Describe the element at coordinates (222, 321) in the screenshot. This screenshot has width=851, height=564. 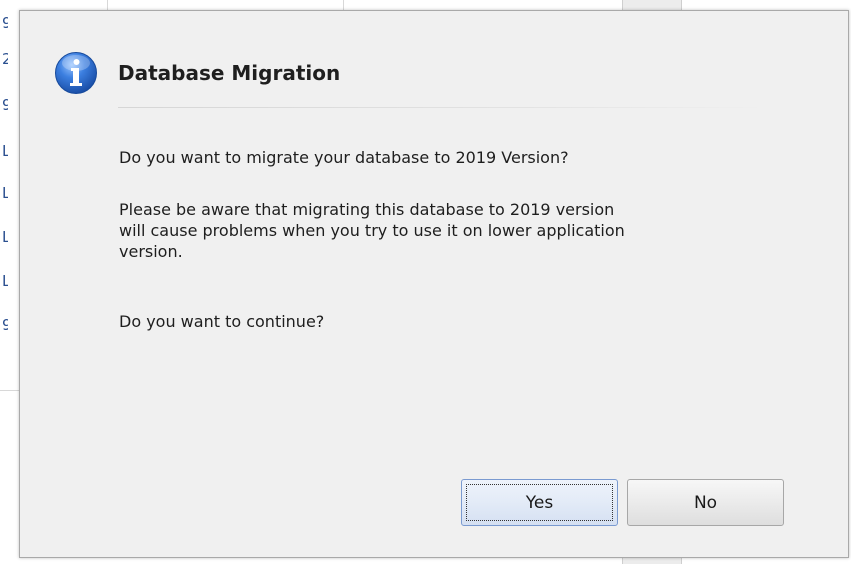
I see `dialog-continue-prompt: Do you want to continue?` at that location.